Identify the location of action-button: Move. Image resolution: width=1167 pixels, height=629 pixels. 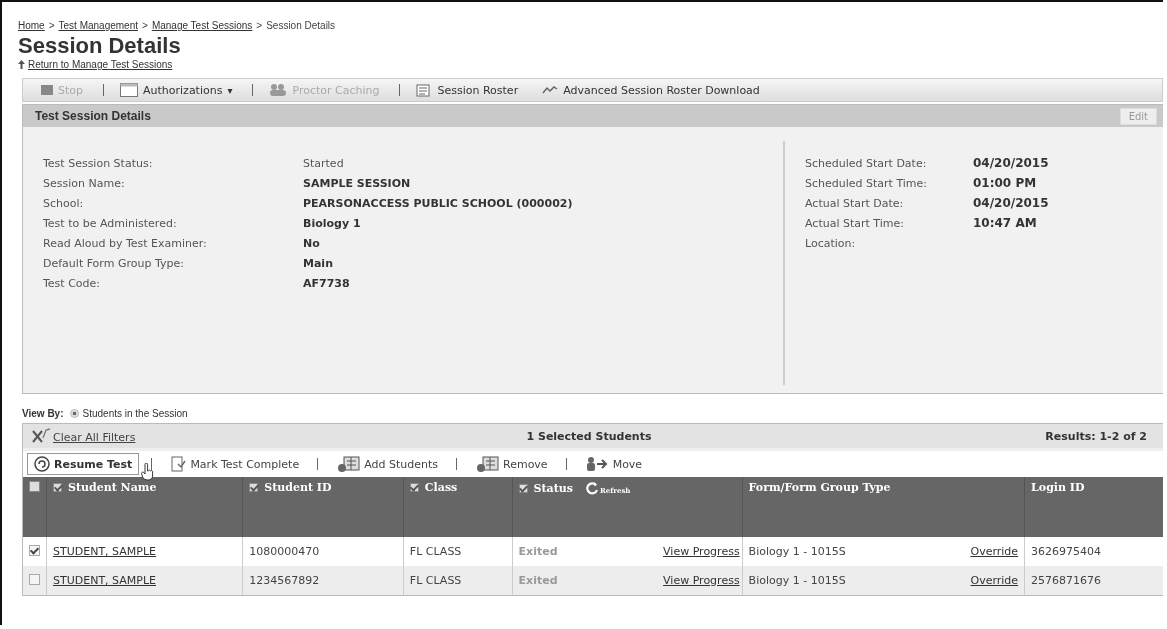
(613, 464).